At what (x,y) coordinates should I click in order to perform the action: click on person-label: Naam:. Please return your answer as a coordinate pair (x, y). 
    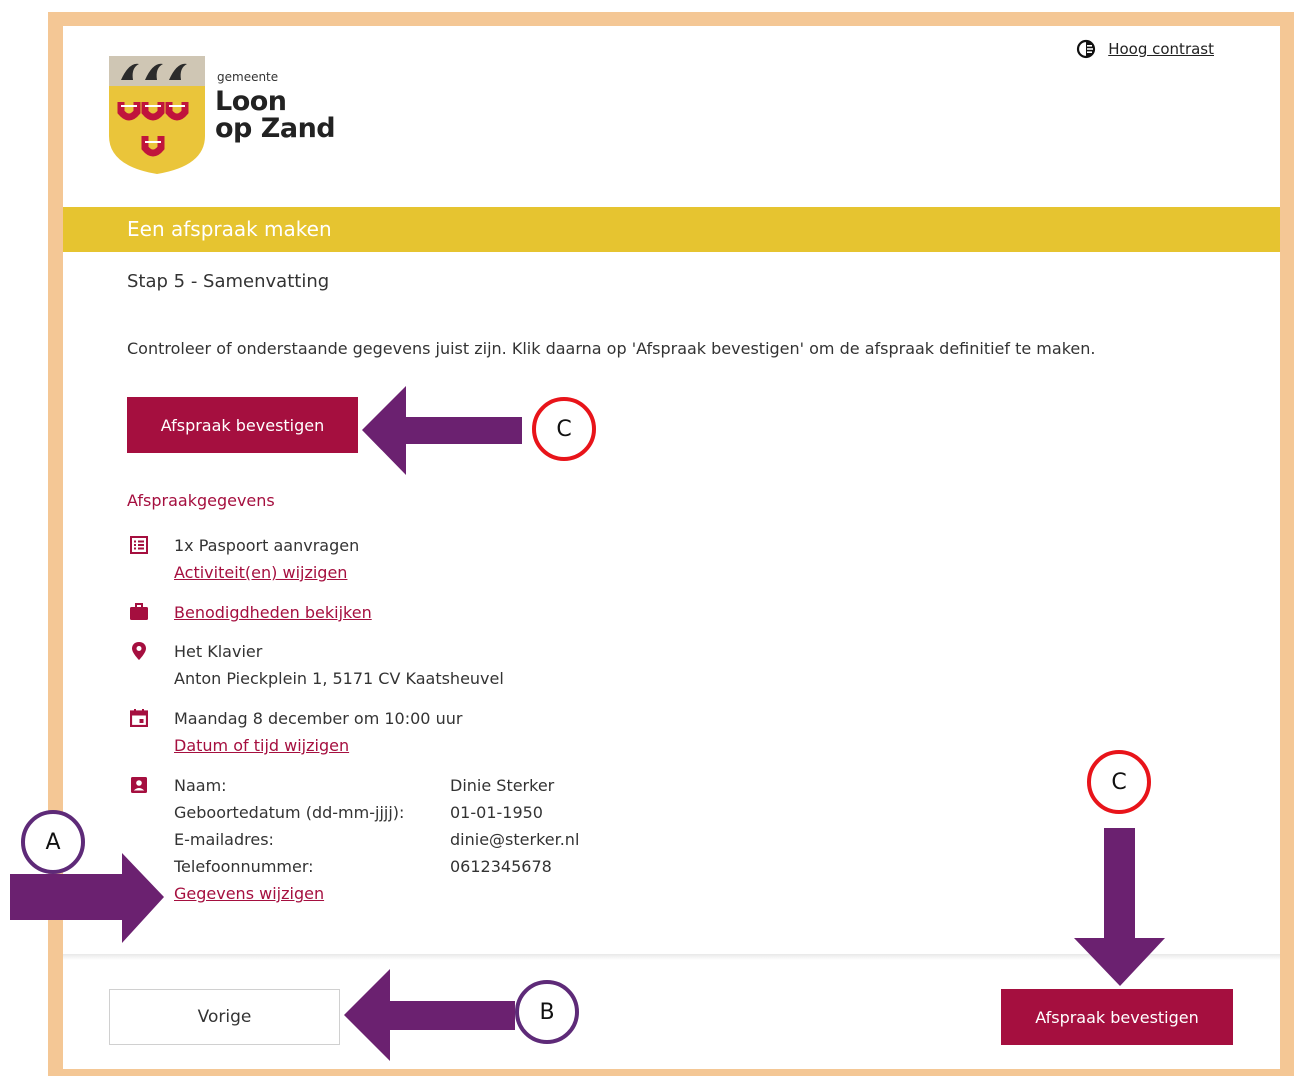
    Looking at the image, I should click on (200, 785).